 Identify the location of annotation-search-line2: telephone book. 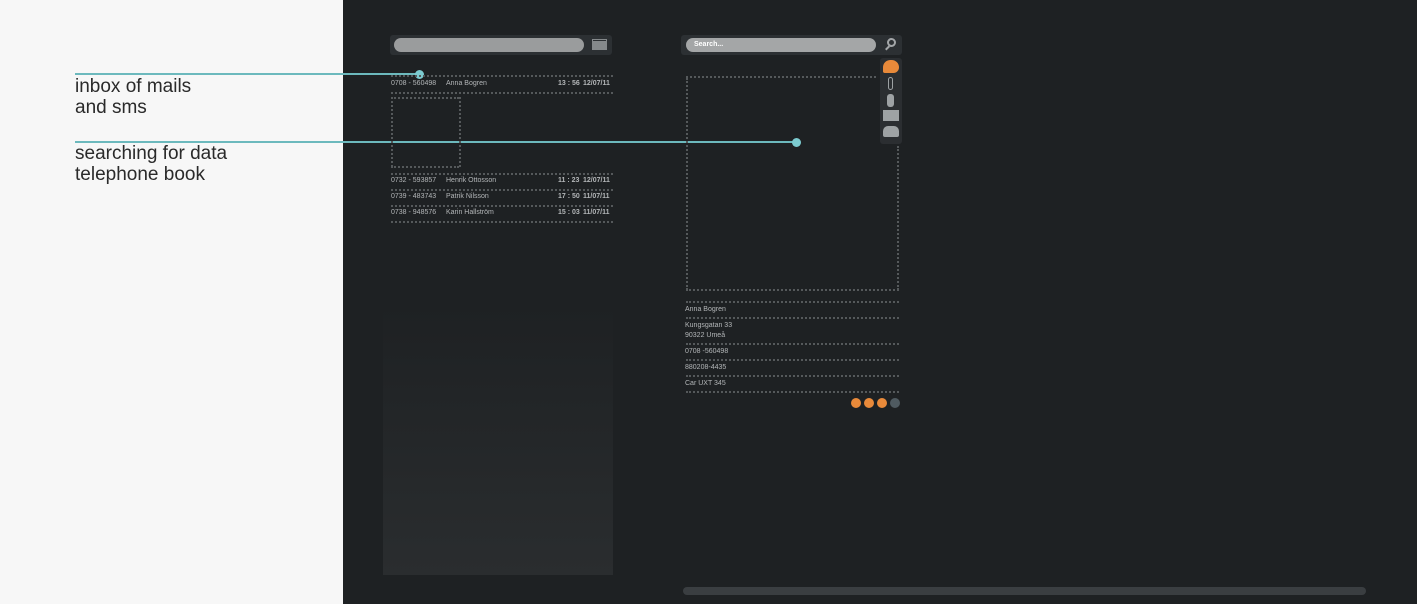
(140, 174).